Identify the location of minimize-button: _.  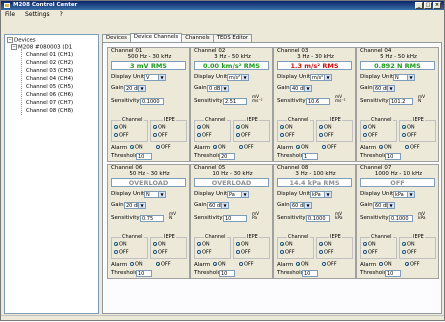
(419, 5).